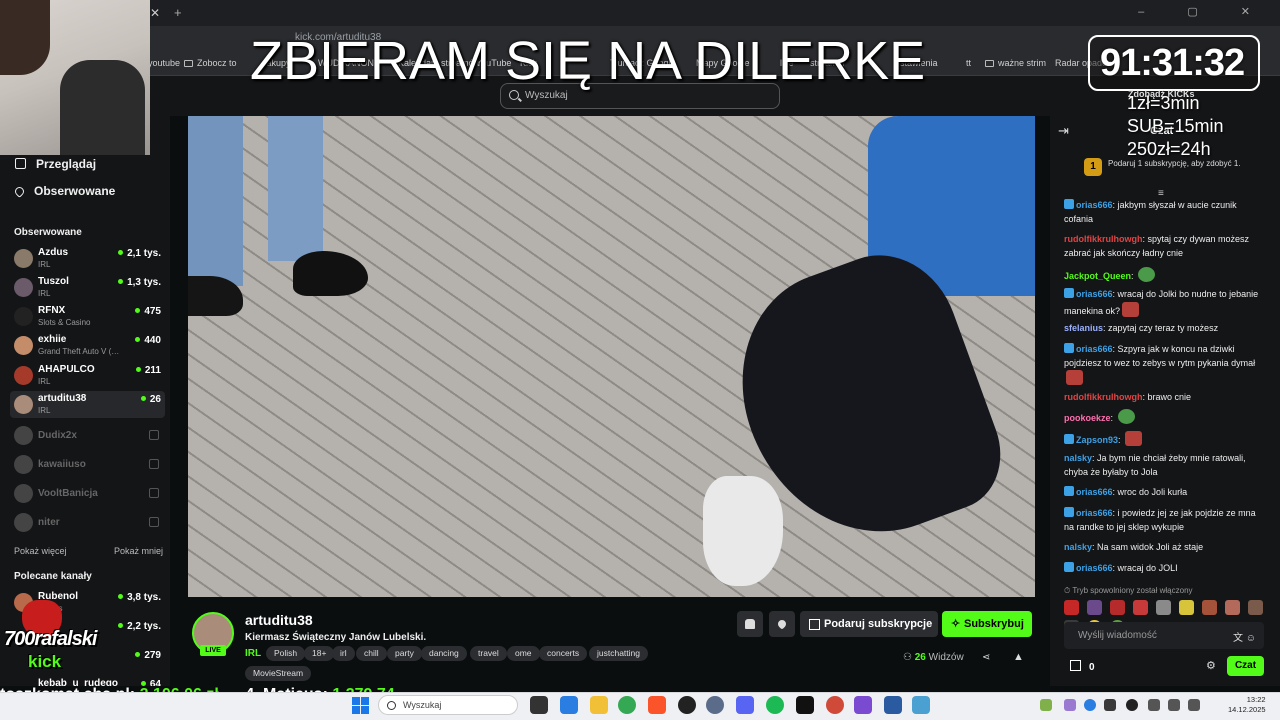  Describe the element at coordinates (448, 705) in the screenshot. I see `taskbar-search: Wyszukaj` at that location.